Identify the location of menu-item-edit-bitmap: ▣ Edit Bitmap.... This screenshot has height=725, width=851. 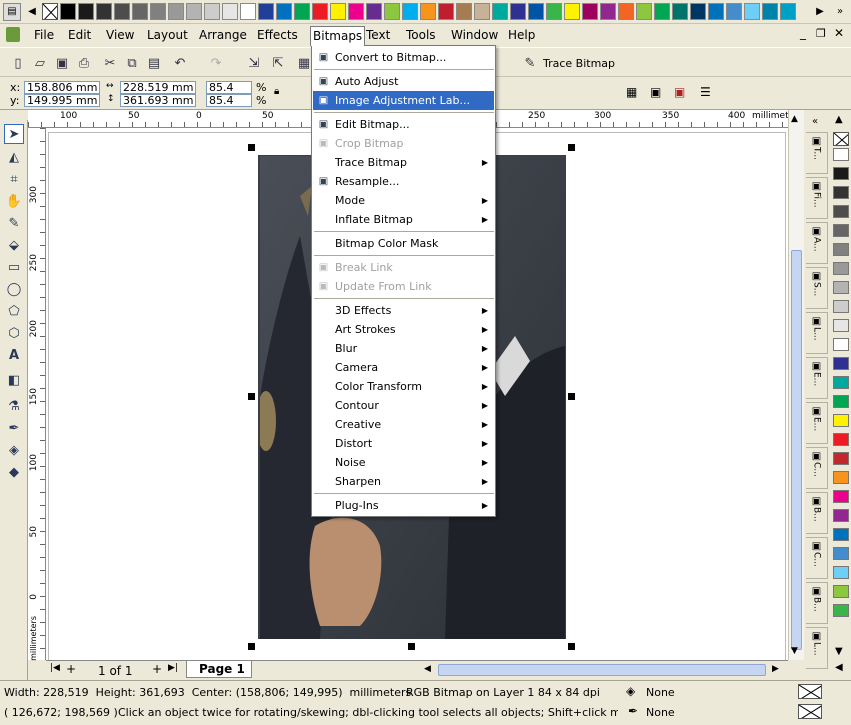
(403, 124).